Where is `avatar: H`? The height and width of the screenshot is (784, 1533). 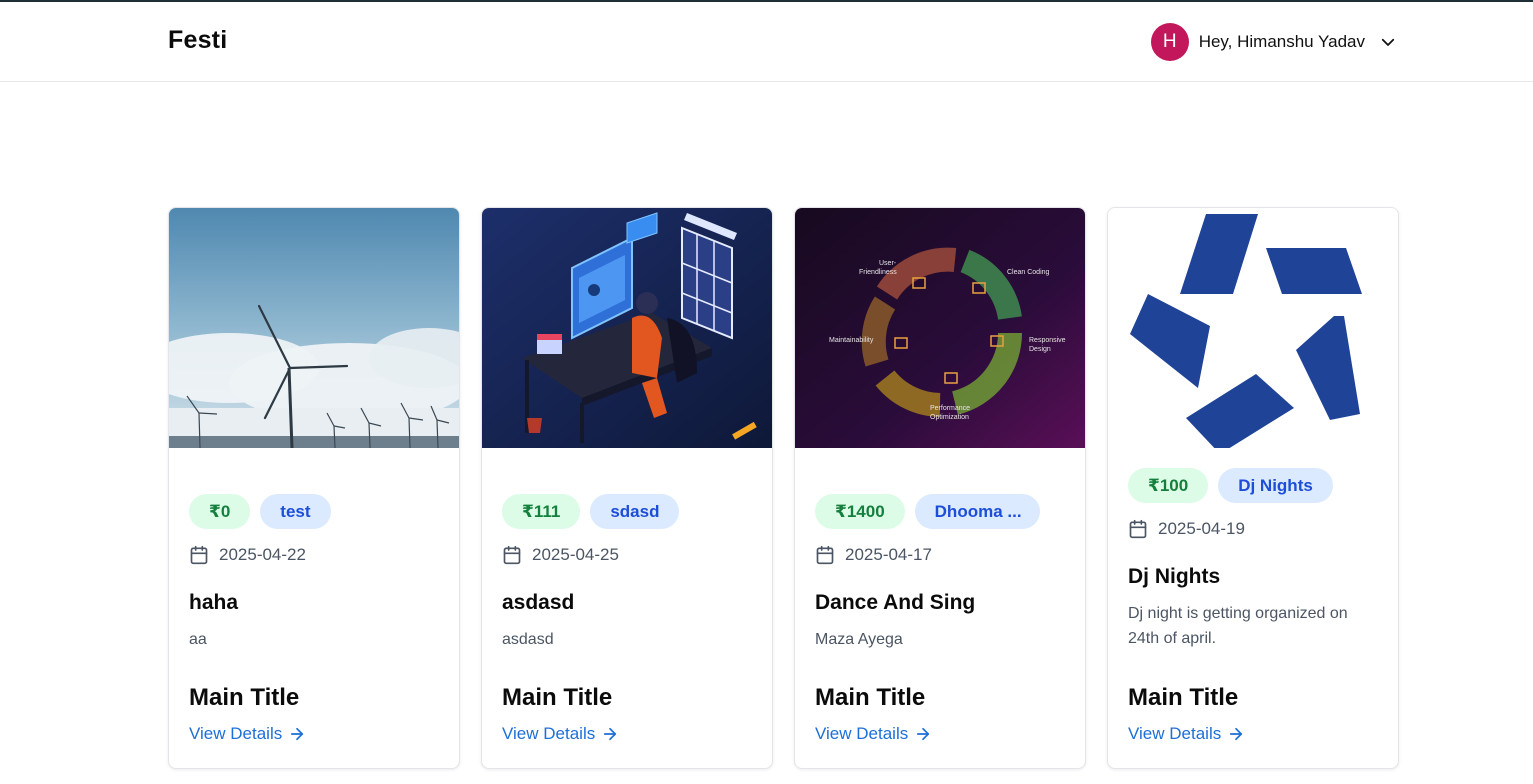 avatar: H is located at coordinates (1169, 42).